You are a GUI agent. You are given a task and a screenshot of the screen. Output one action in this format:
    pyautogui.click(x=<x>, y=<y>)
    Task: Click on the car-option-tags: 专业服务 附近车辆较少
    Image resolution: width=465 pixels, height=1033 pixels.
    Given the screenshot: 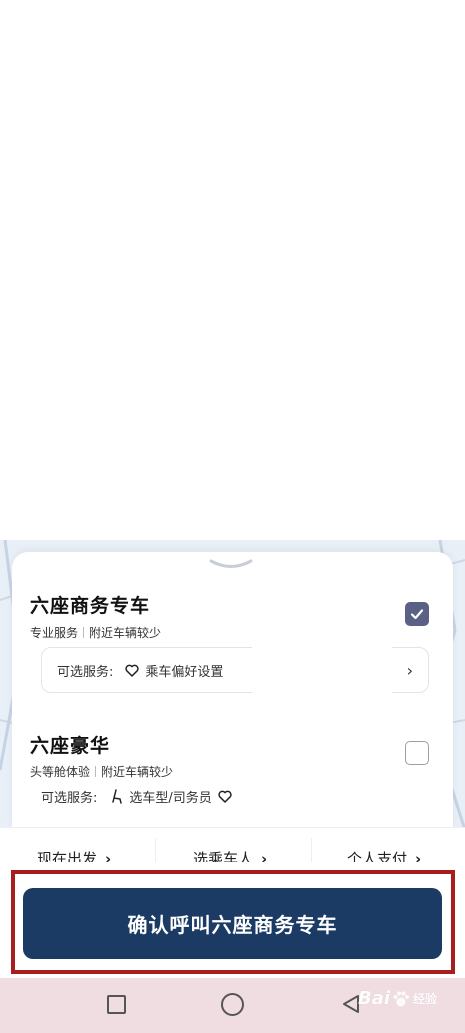 What is the action you would take?
    pyautogui.click(x=95, y=632)
    